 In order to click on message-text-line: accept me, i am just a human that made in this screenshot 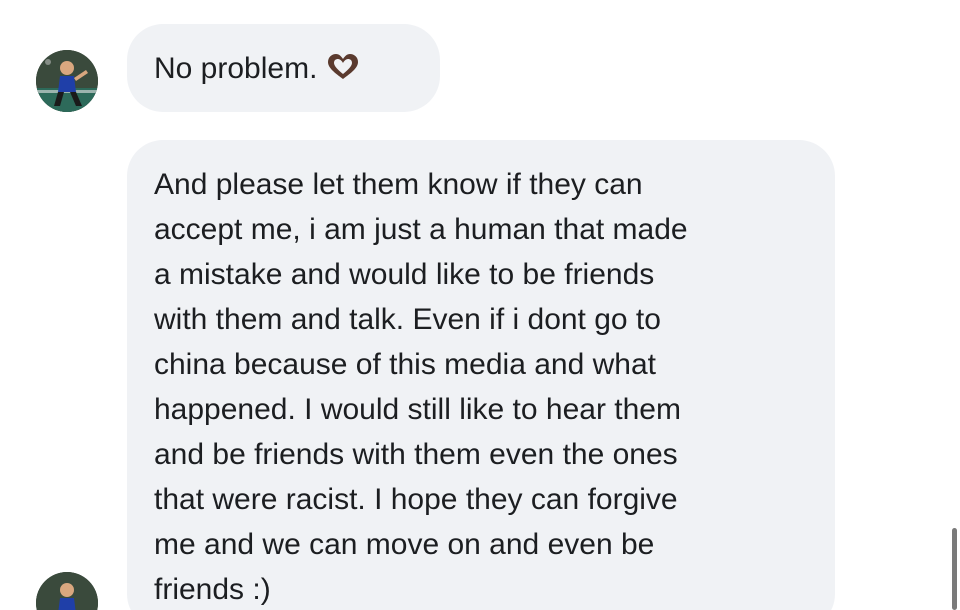, I will do `click(421, 229)`.